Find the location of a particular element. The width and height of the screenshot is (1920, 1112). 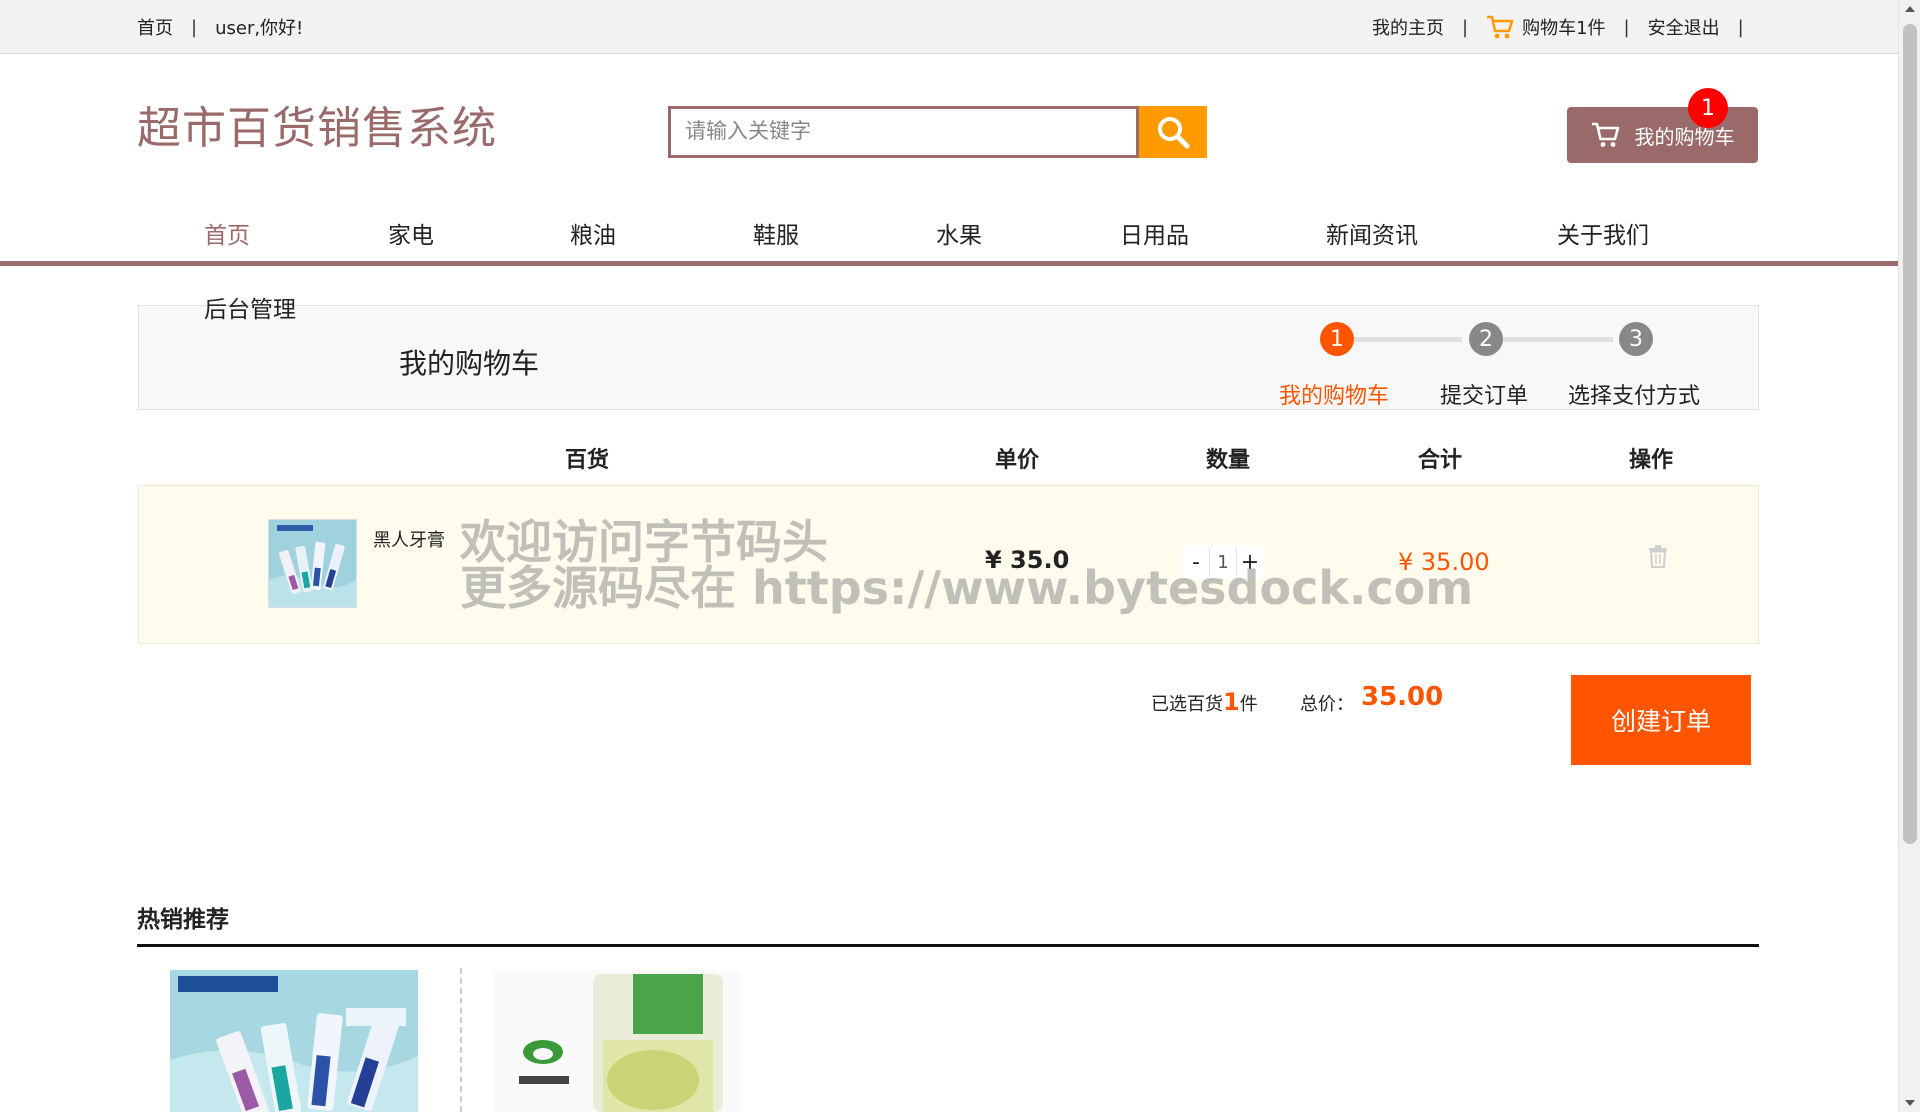

nav-item-about: 关于我们 is located at coordinates (1603, 233).